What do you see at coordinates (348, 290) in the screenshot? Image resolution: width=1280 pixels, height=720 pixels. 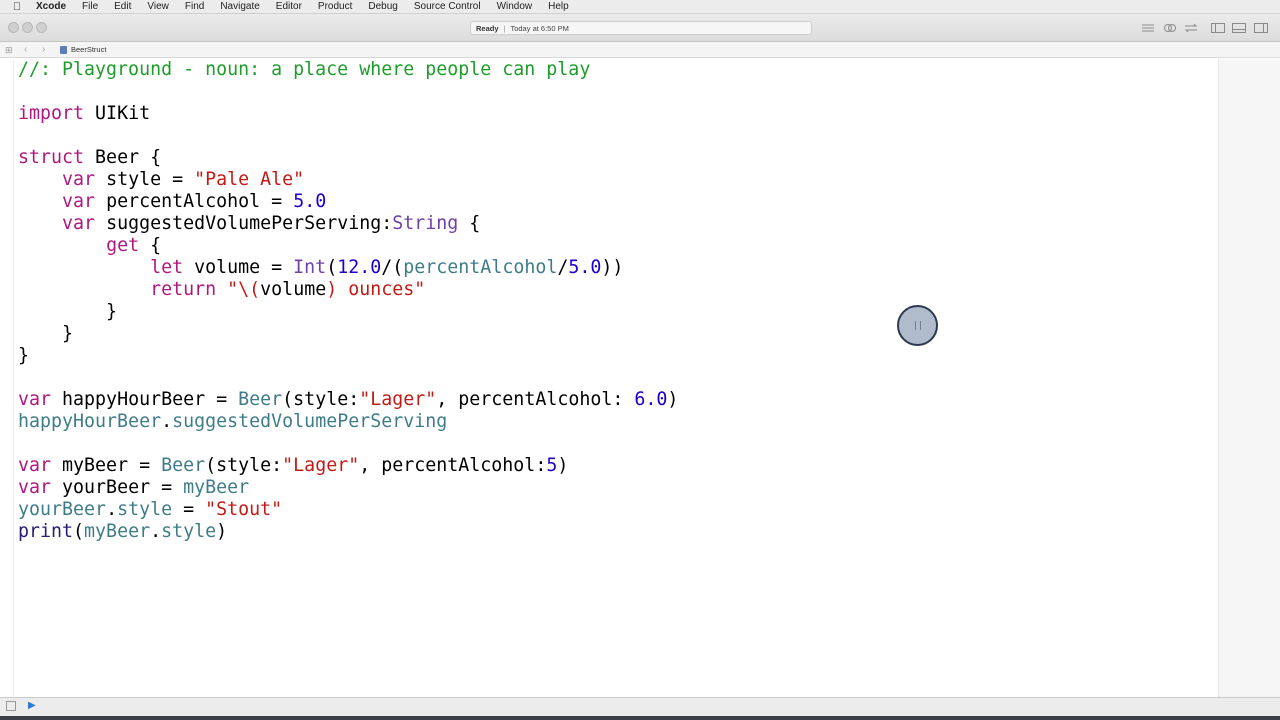 I see `code-line: return "\(volume) ounces"` at bounding box center [348, 290].